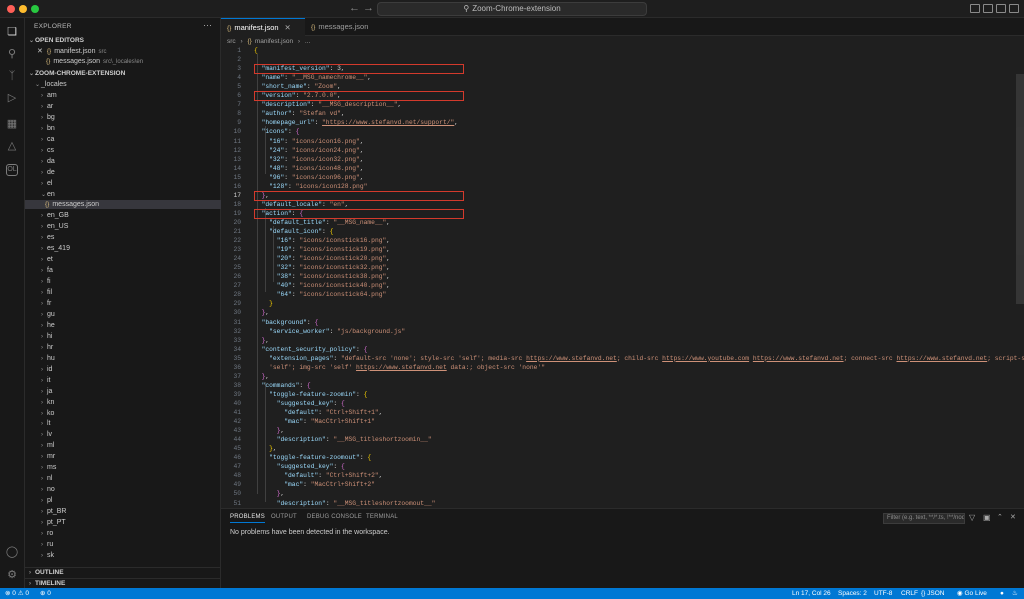 The width and height of the screenshot is (1024, 599). I want to click on folder-it: › it, so click(123, 380).